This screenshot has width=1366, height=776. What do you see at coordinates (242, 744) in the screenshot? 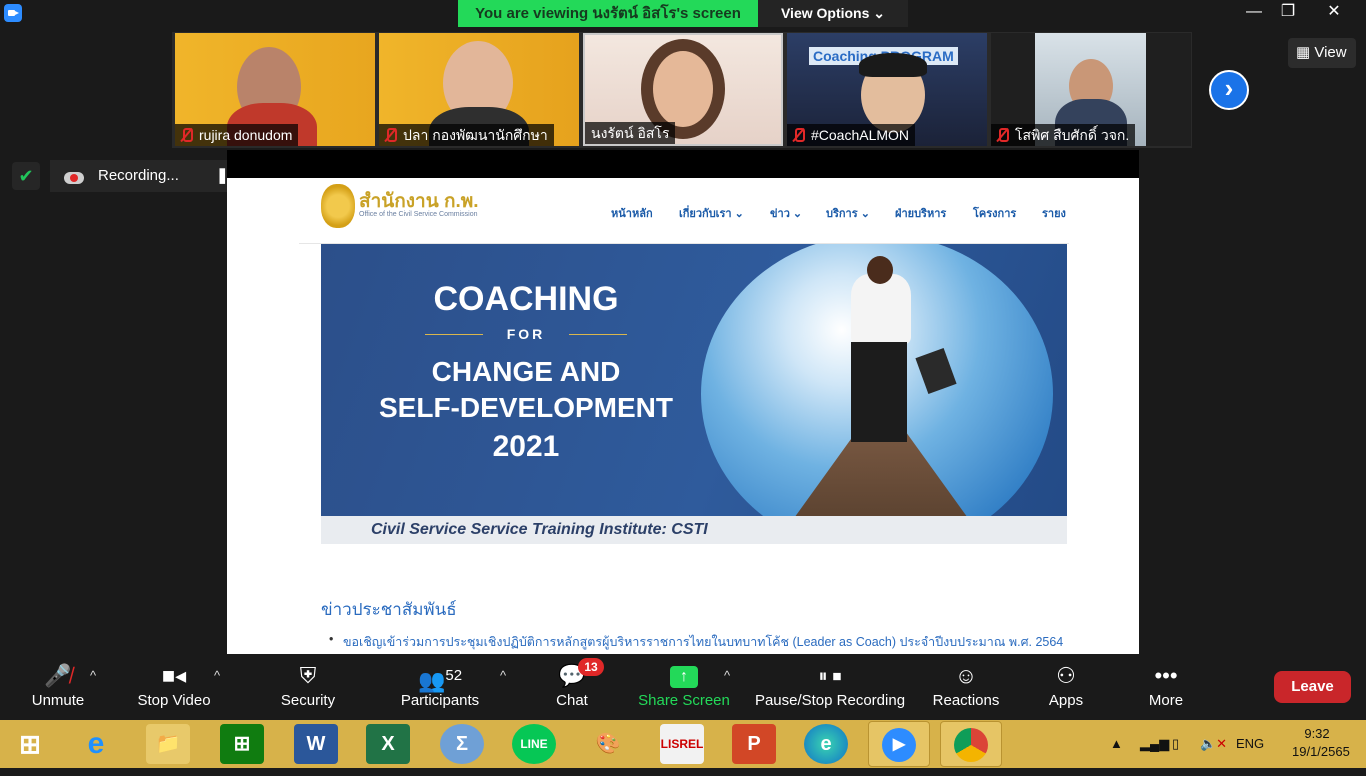
I see `store-icon: ⊞` at bounding box center [242, 744].